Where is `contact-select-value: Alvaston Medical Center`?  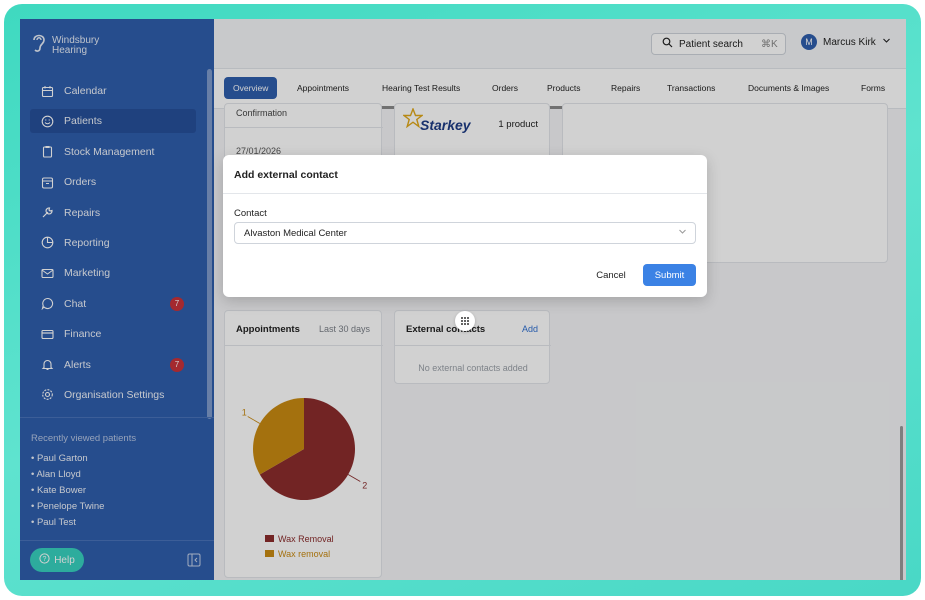
contact-select-value: Alvaston Medical Center is located at coordinates (295, 233).